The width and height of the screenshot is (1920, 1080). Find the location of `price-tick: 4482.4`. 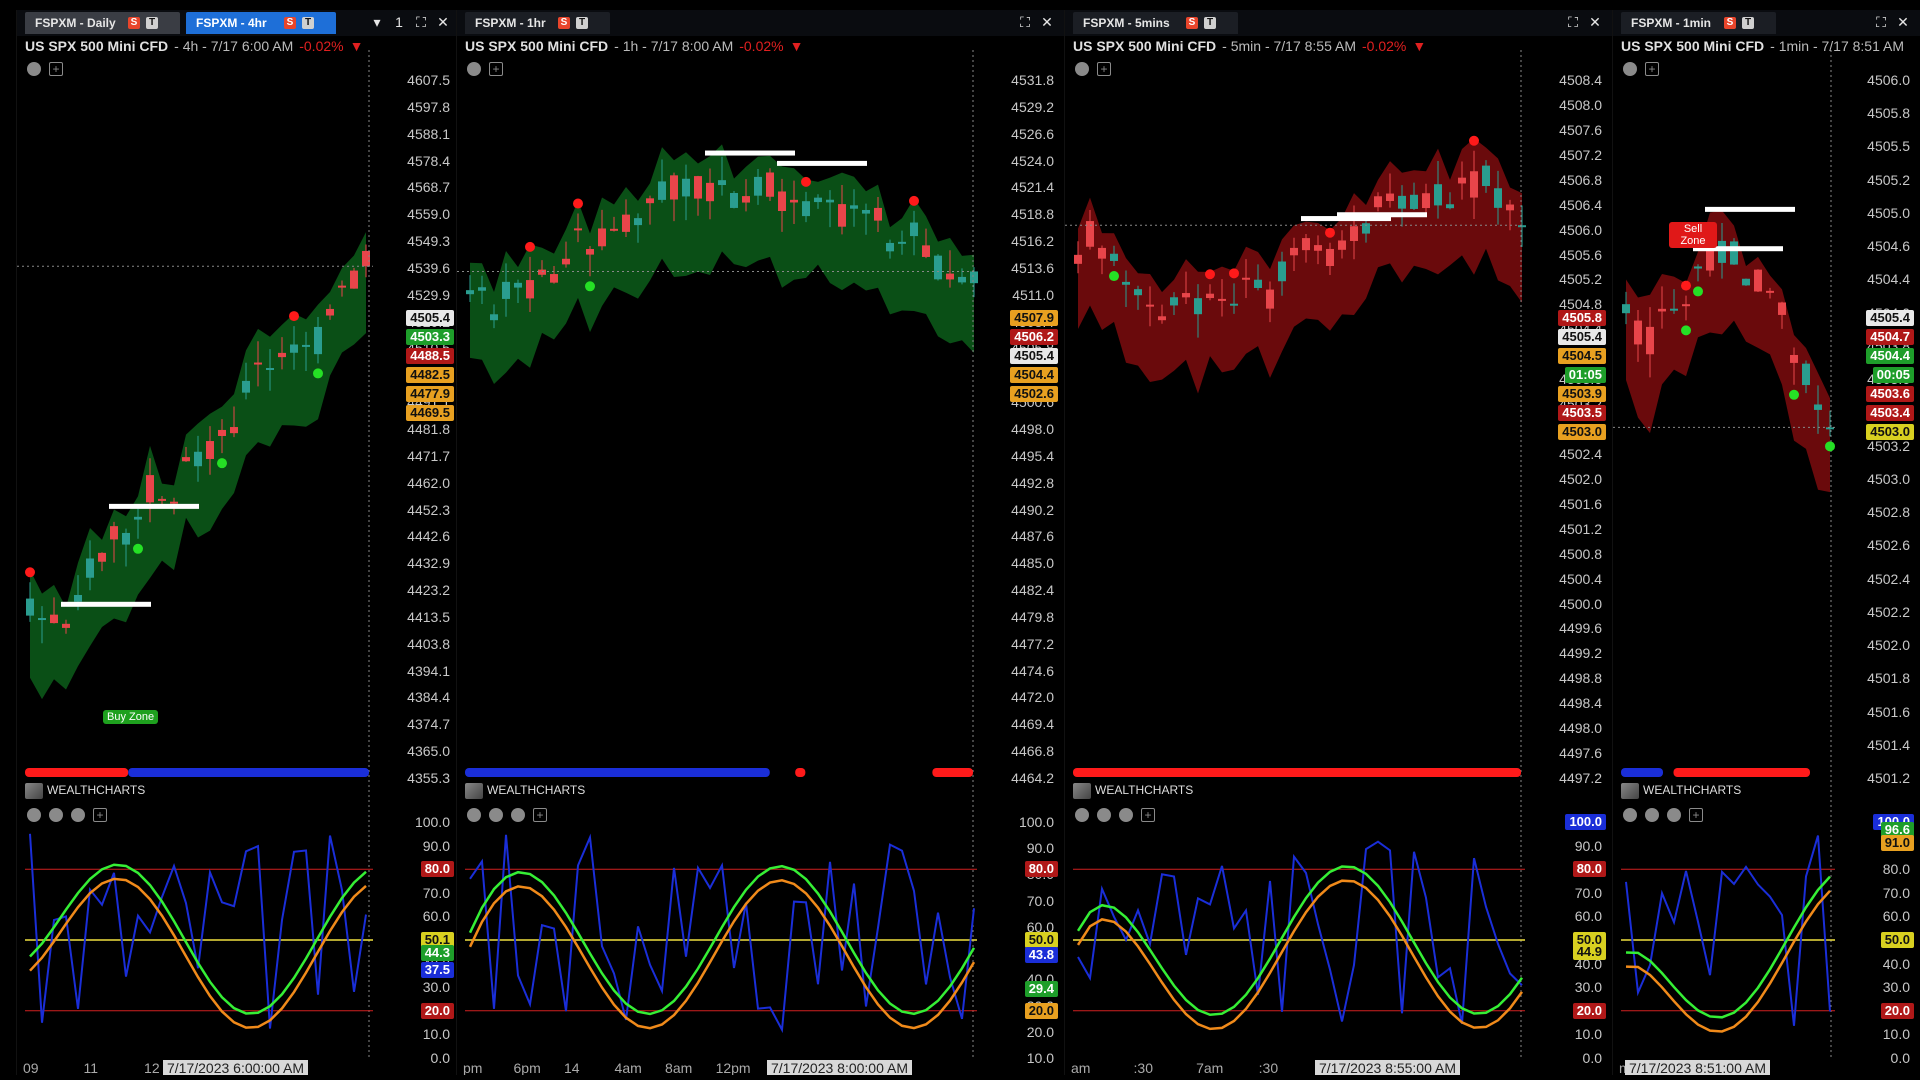

price-tick: 4482.4 is located at coordinates (1032, 590).